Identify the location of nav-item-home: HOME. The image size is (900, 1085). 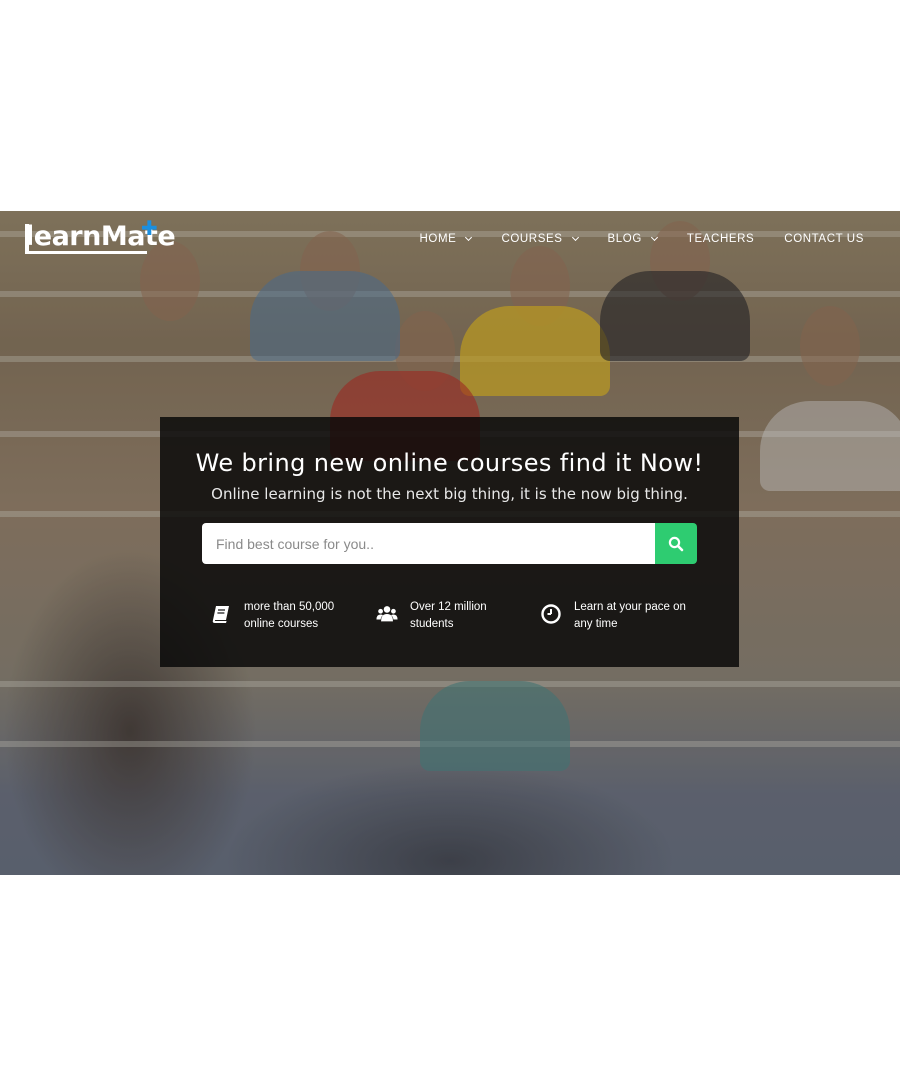
(446, 239).